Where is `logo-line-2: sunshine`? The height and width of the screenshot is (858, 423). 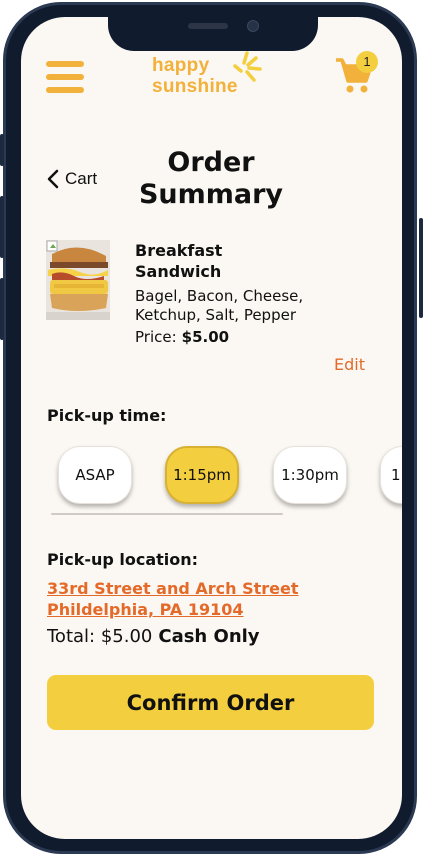 logo-line-2: sunshine is located at coordinates (195, 86).